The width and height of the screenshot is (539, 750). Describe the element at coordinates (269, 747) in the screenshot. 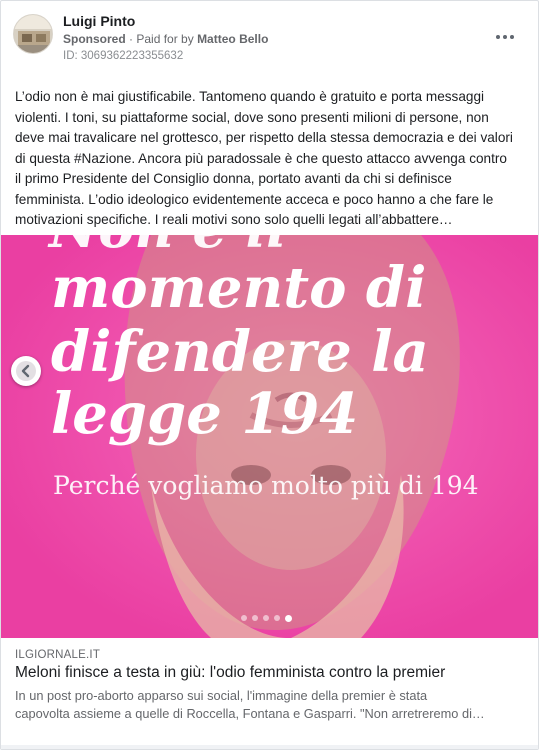

I see `card-bottom-divider` at that location.